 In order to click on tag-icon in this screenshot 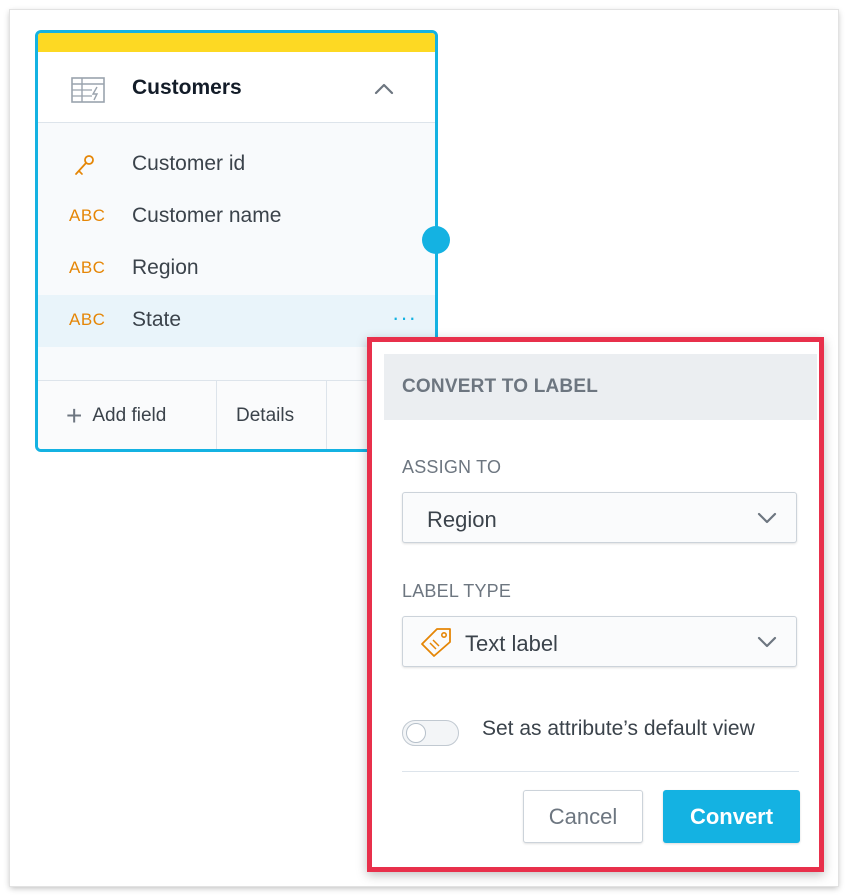, I will do `click(436, 642)`.